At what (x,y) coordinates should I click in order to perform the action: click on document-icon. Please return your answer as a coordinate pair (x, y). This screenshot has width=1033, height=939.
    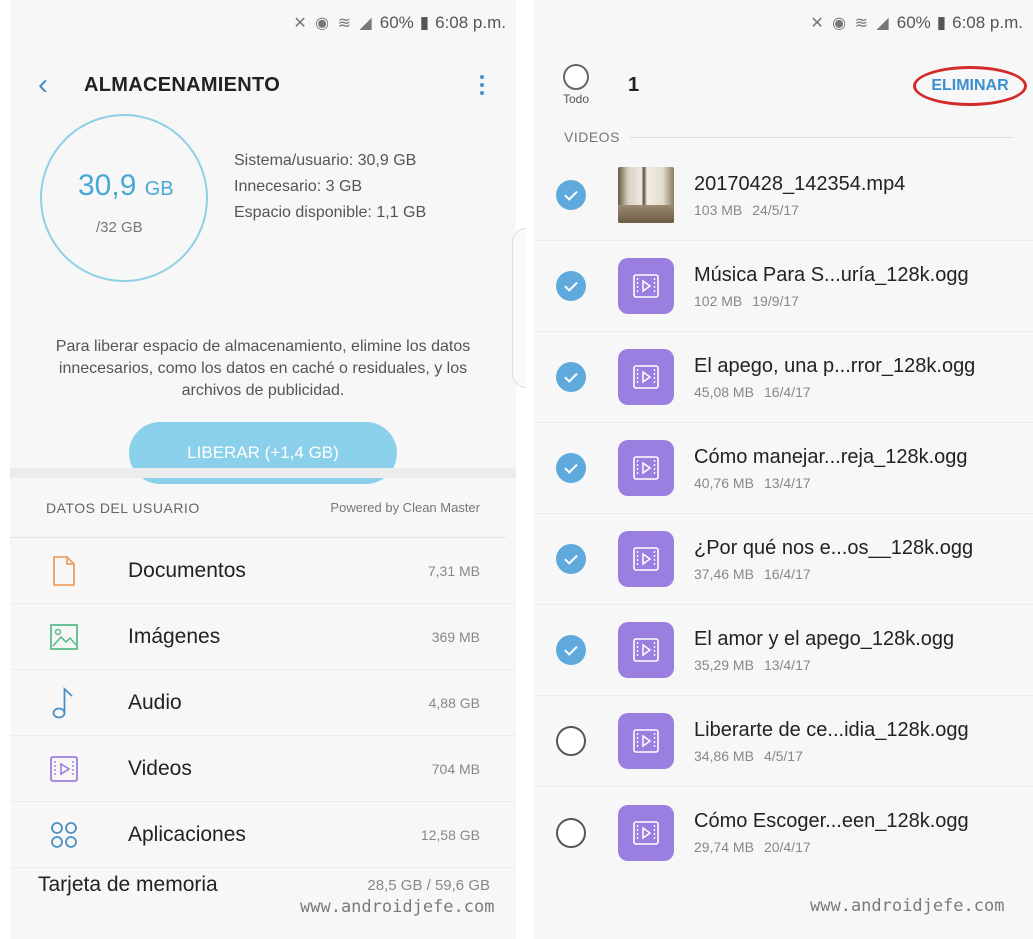
    Looking at the image, I should click on (64, 571).